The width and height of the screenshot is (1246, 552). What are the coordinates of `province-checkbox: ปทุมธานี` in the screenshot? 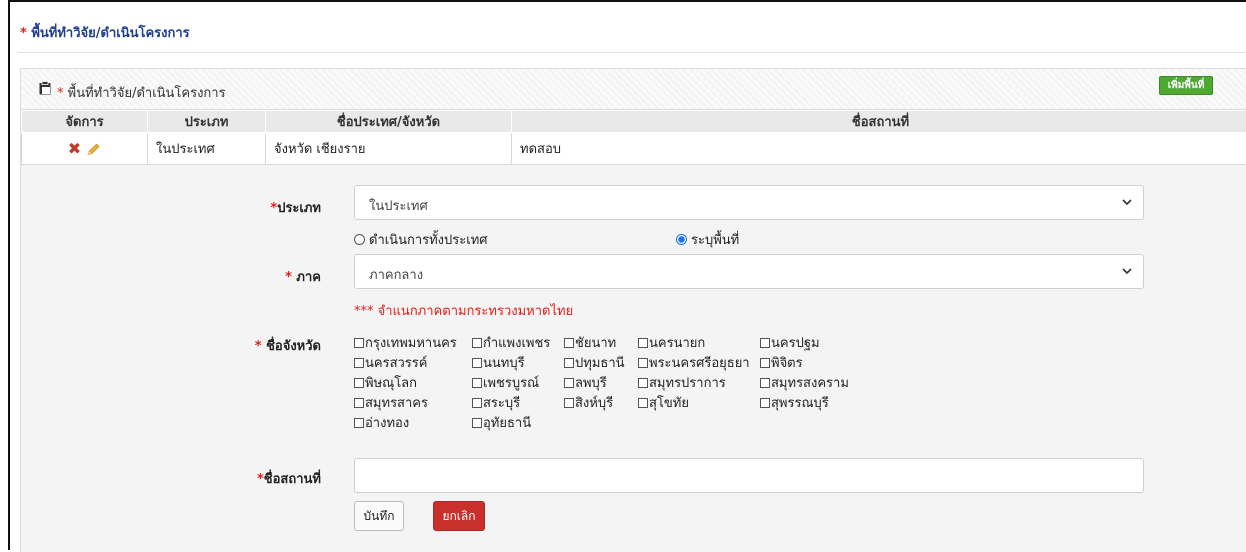 It's located at (601, 364).